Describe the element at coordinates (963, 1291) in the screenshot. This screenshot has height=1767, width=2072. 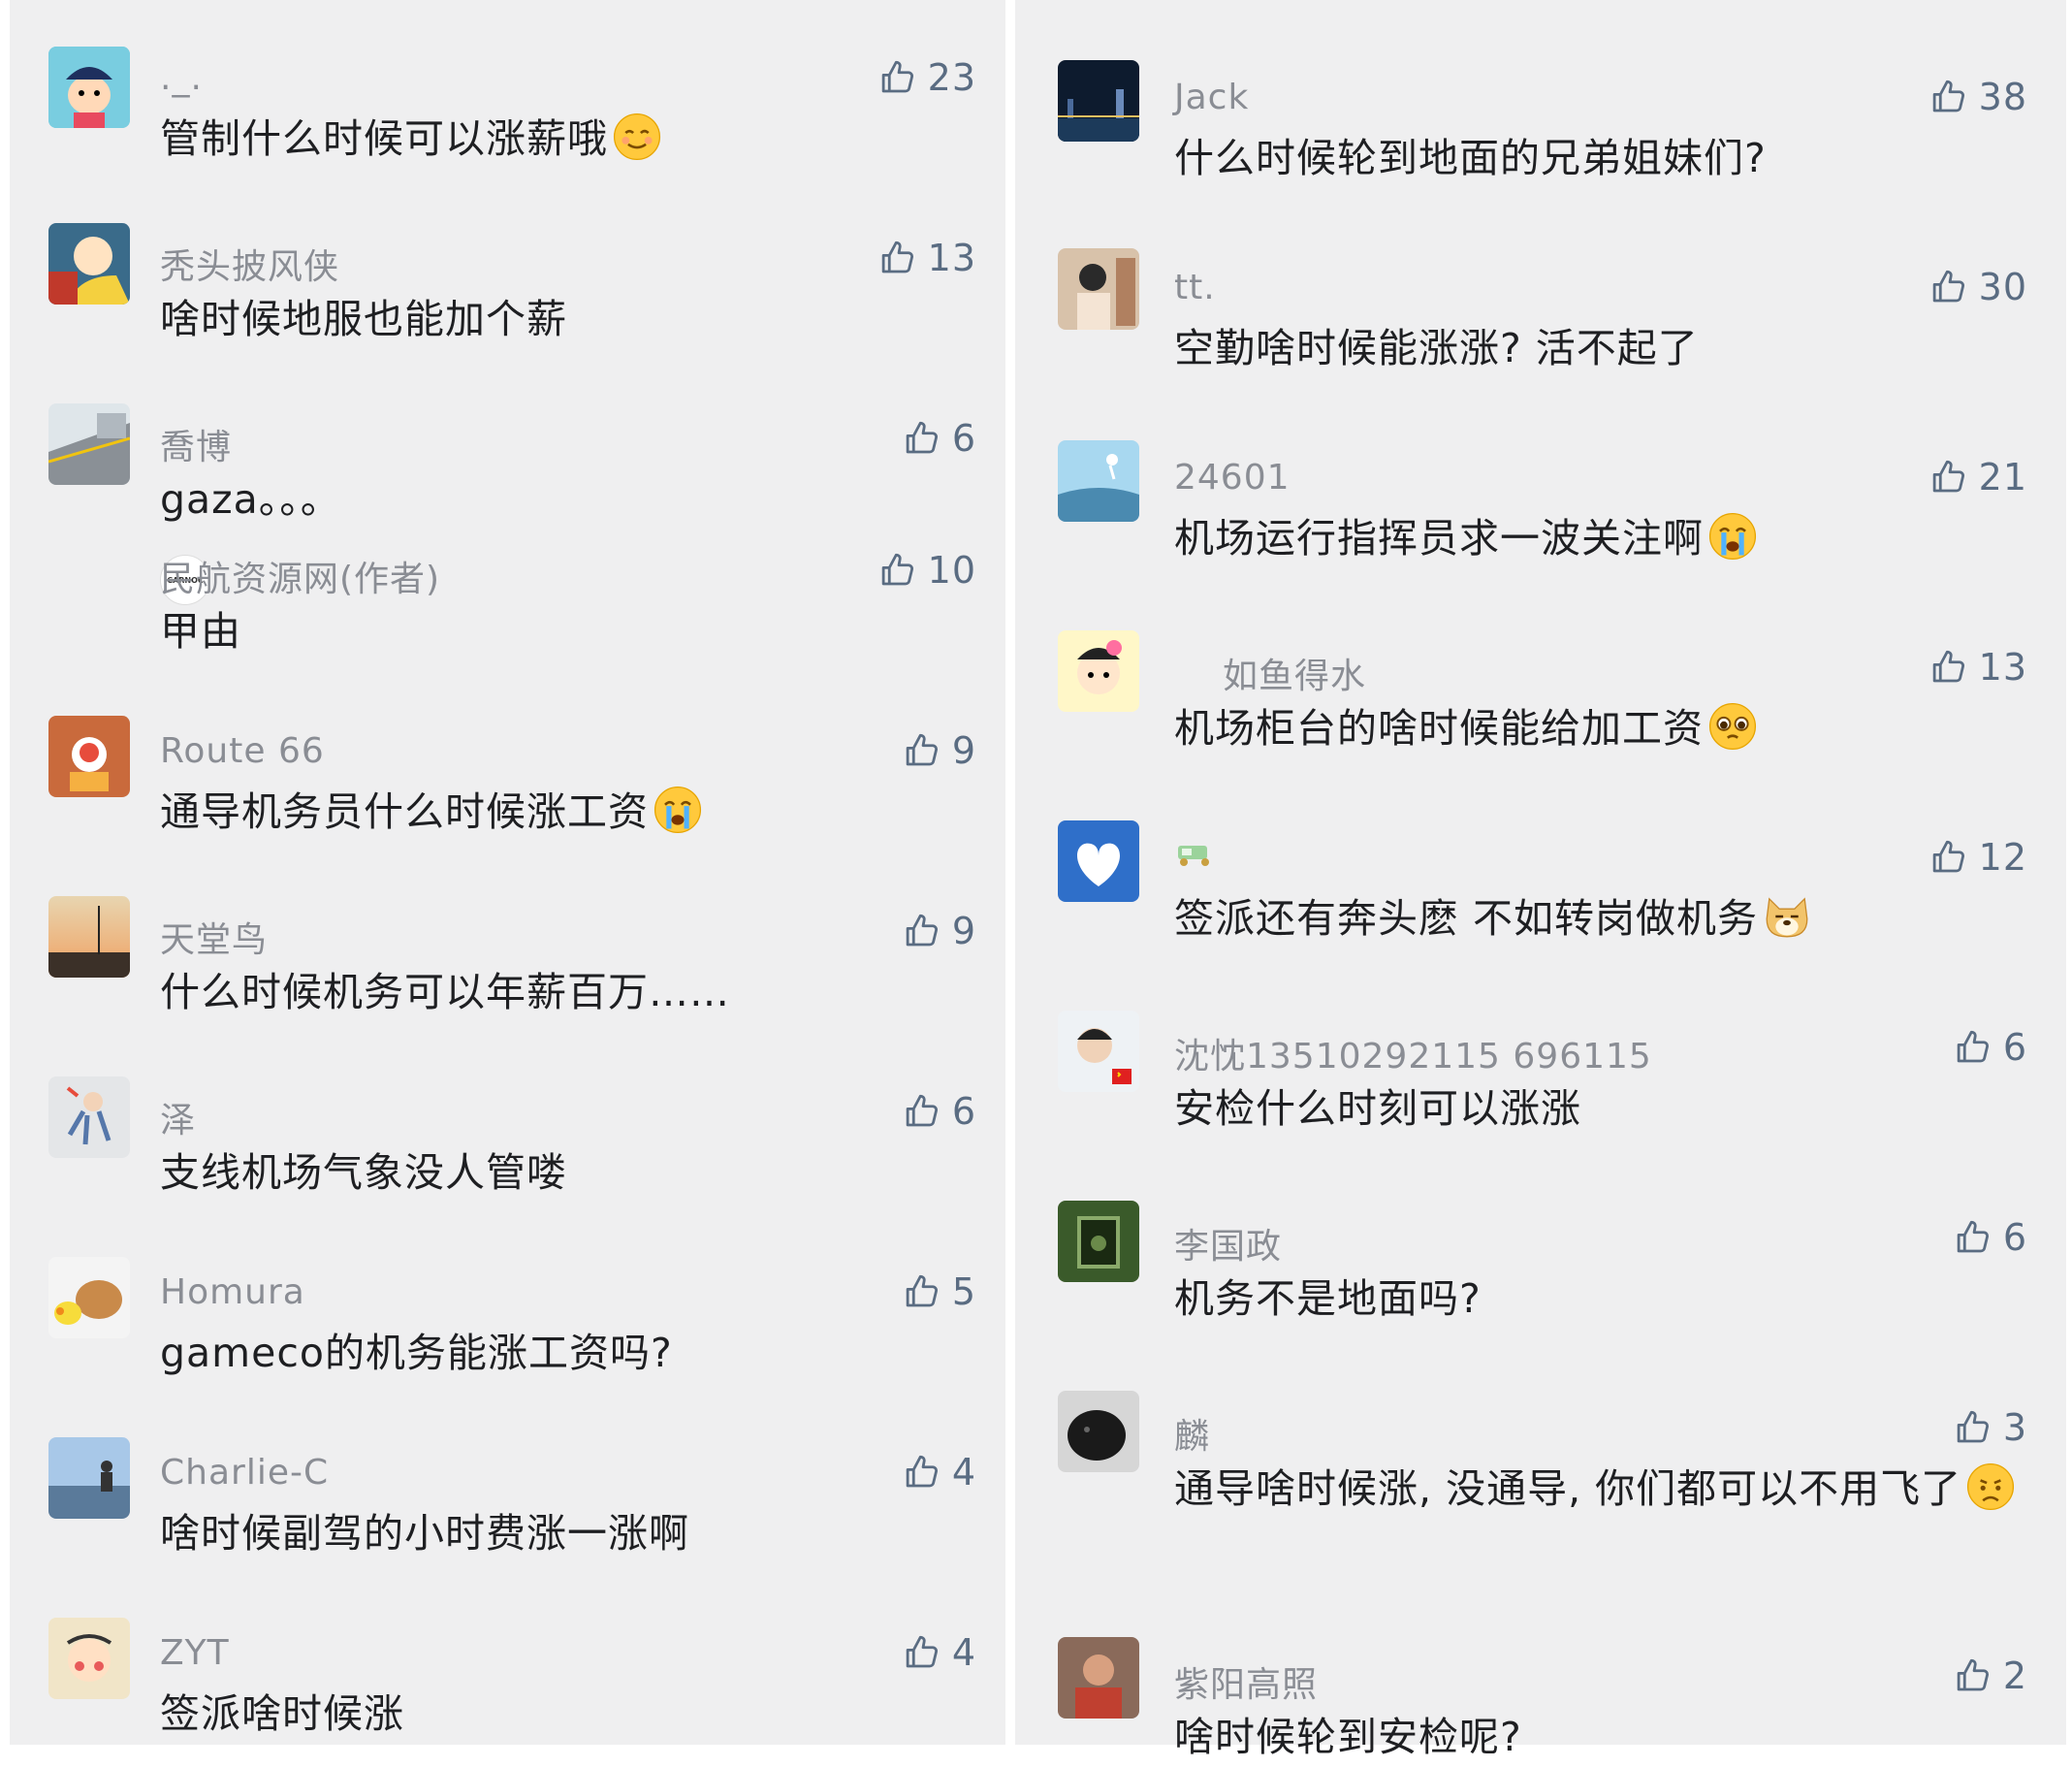
I see `like-count: 5` at that location.